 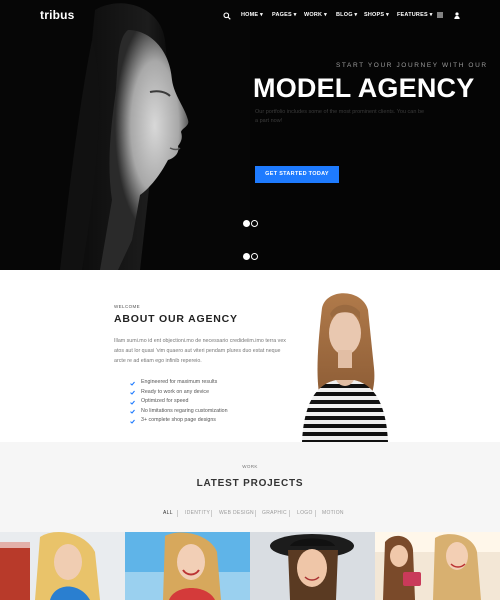 I want to click on filter-all: ALL, so click(x=168, y=513).